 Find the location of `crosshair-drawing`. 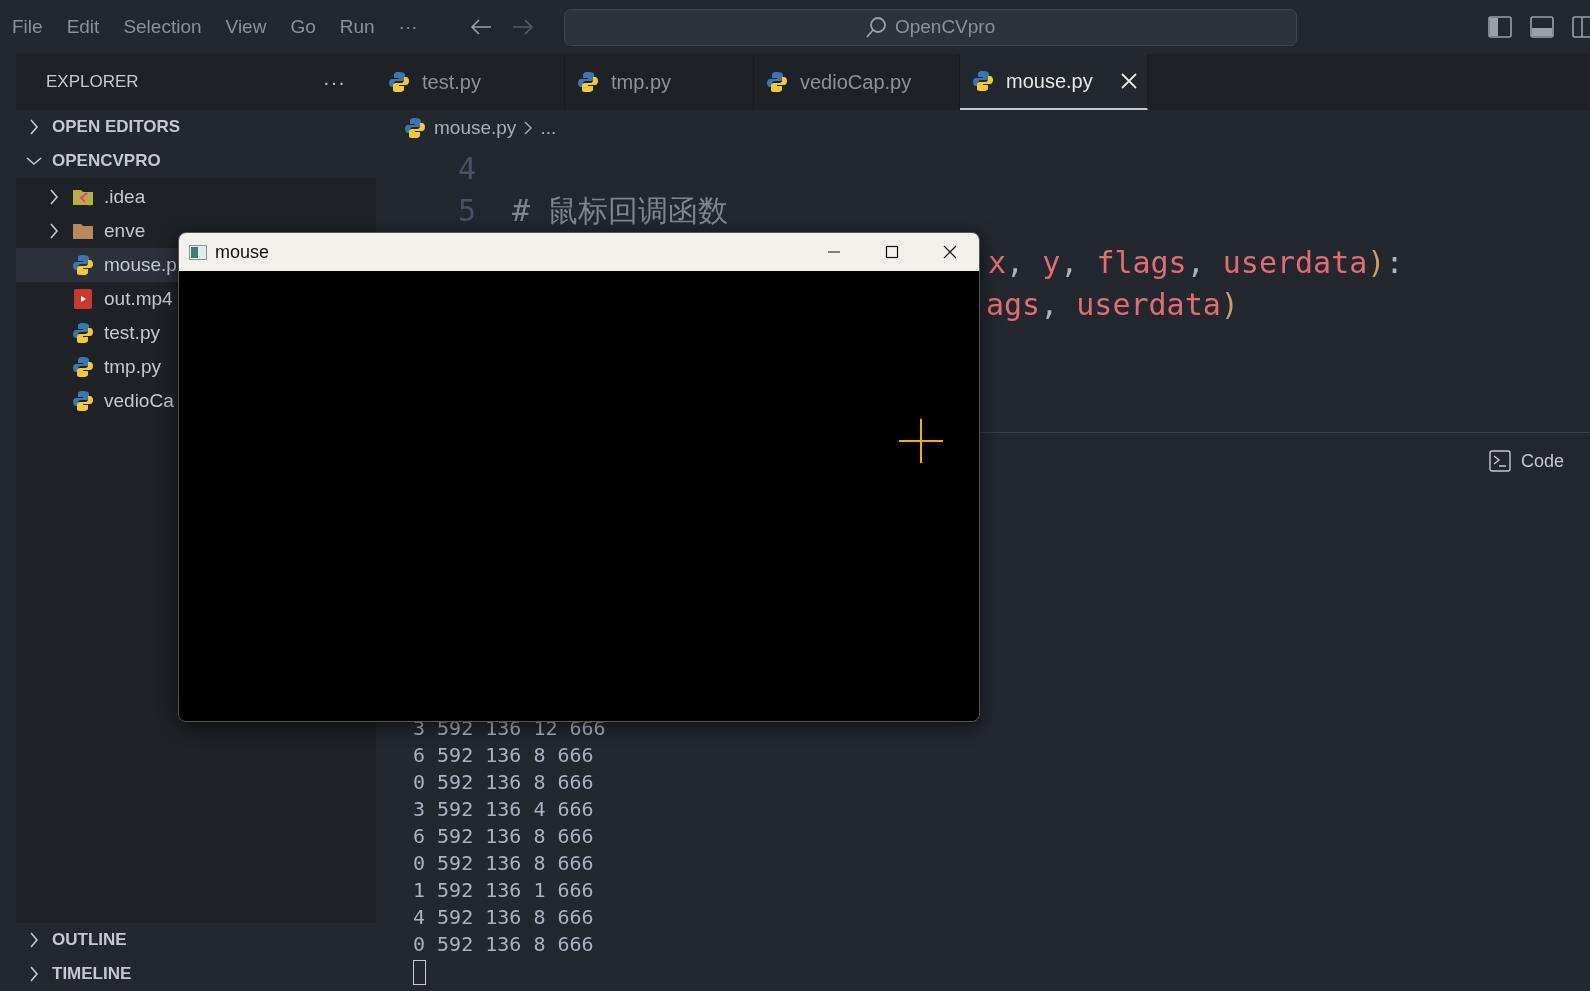

crosshair-drawing is located at coordinates (921, 441).